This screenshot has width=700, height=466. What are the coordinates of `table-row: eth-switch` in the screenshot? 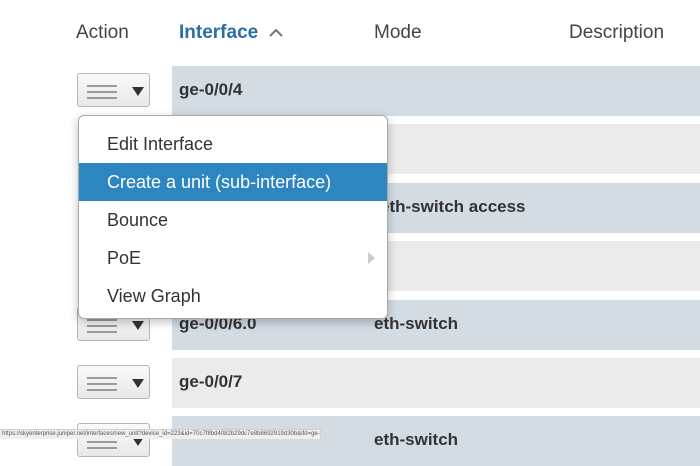 It's located at (350, 441).